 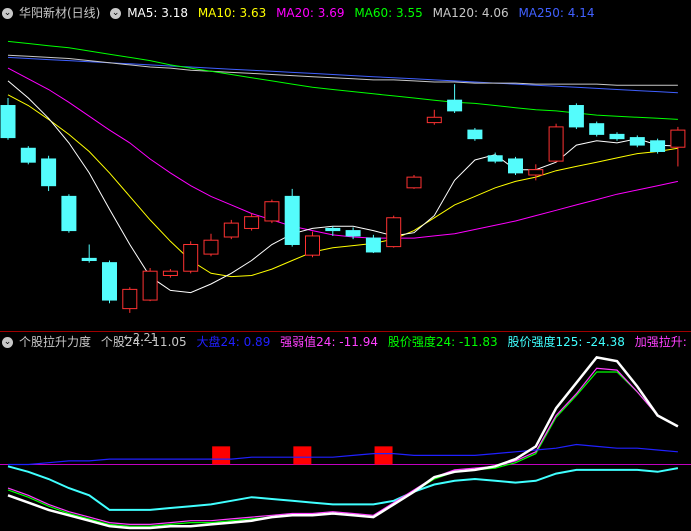 What do you see at coordinates (342, 70) in the screenshot?
I see `line-ma120` at bounding box center [342, 70].